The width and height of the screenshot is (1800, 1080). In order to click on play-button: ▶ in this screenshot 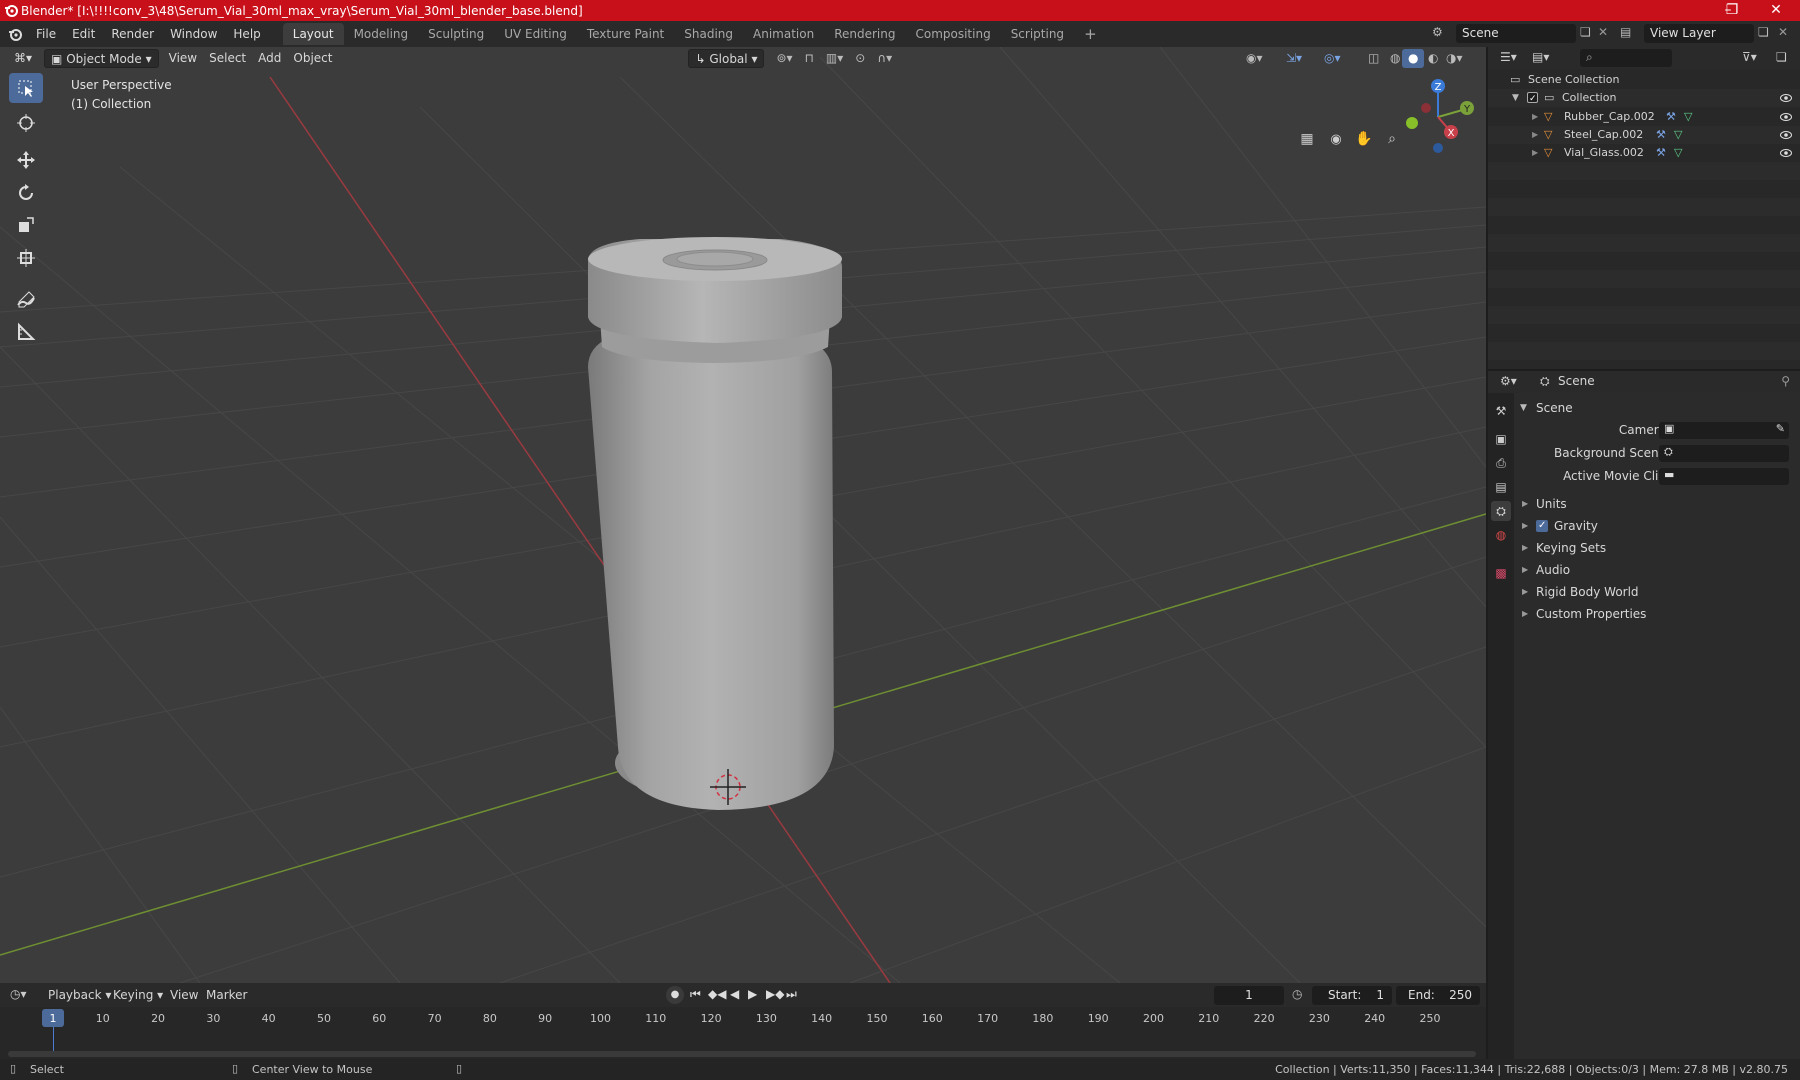, I will do `click(752, 994)`.